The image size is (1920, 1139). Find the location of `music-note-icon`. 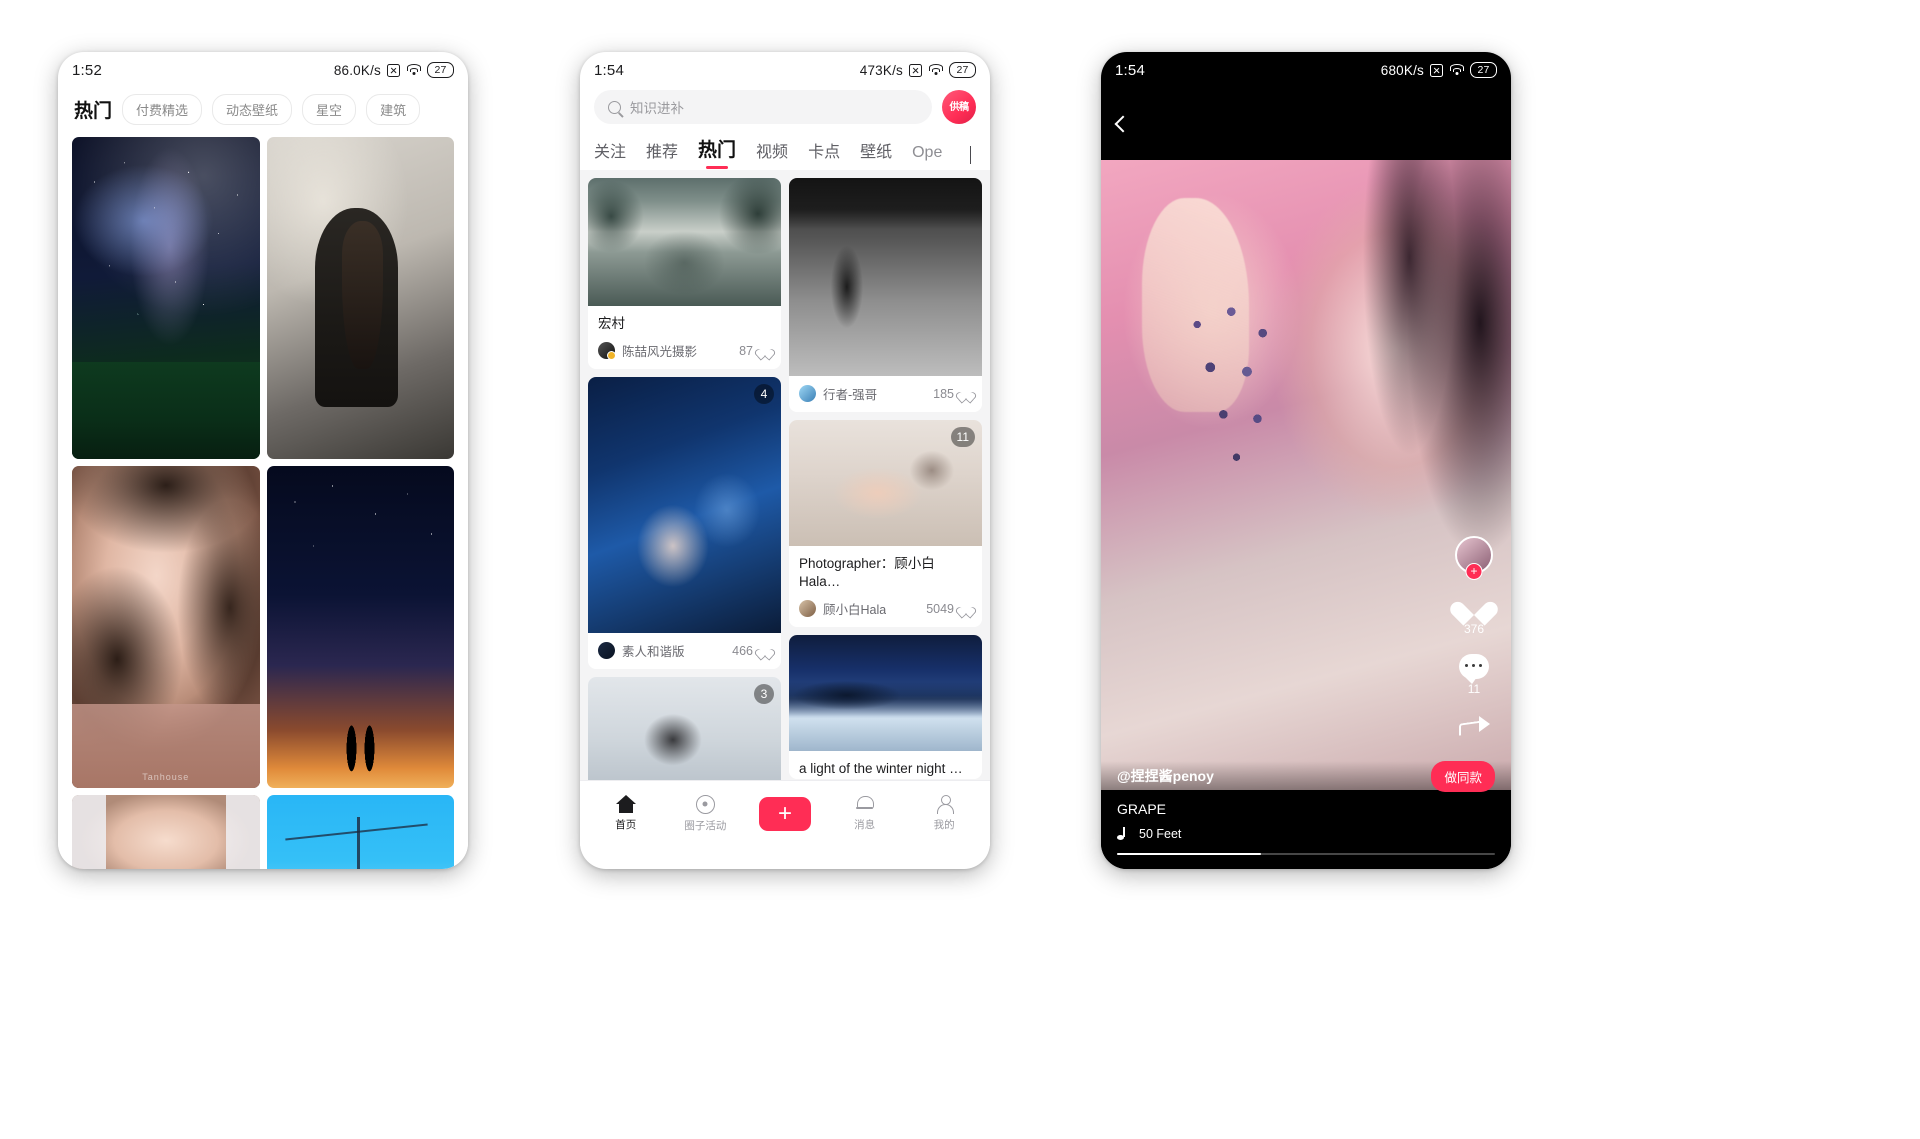

music-note-icon is located at coordinates (1124, 833).